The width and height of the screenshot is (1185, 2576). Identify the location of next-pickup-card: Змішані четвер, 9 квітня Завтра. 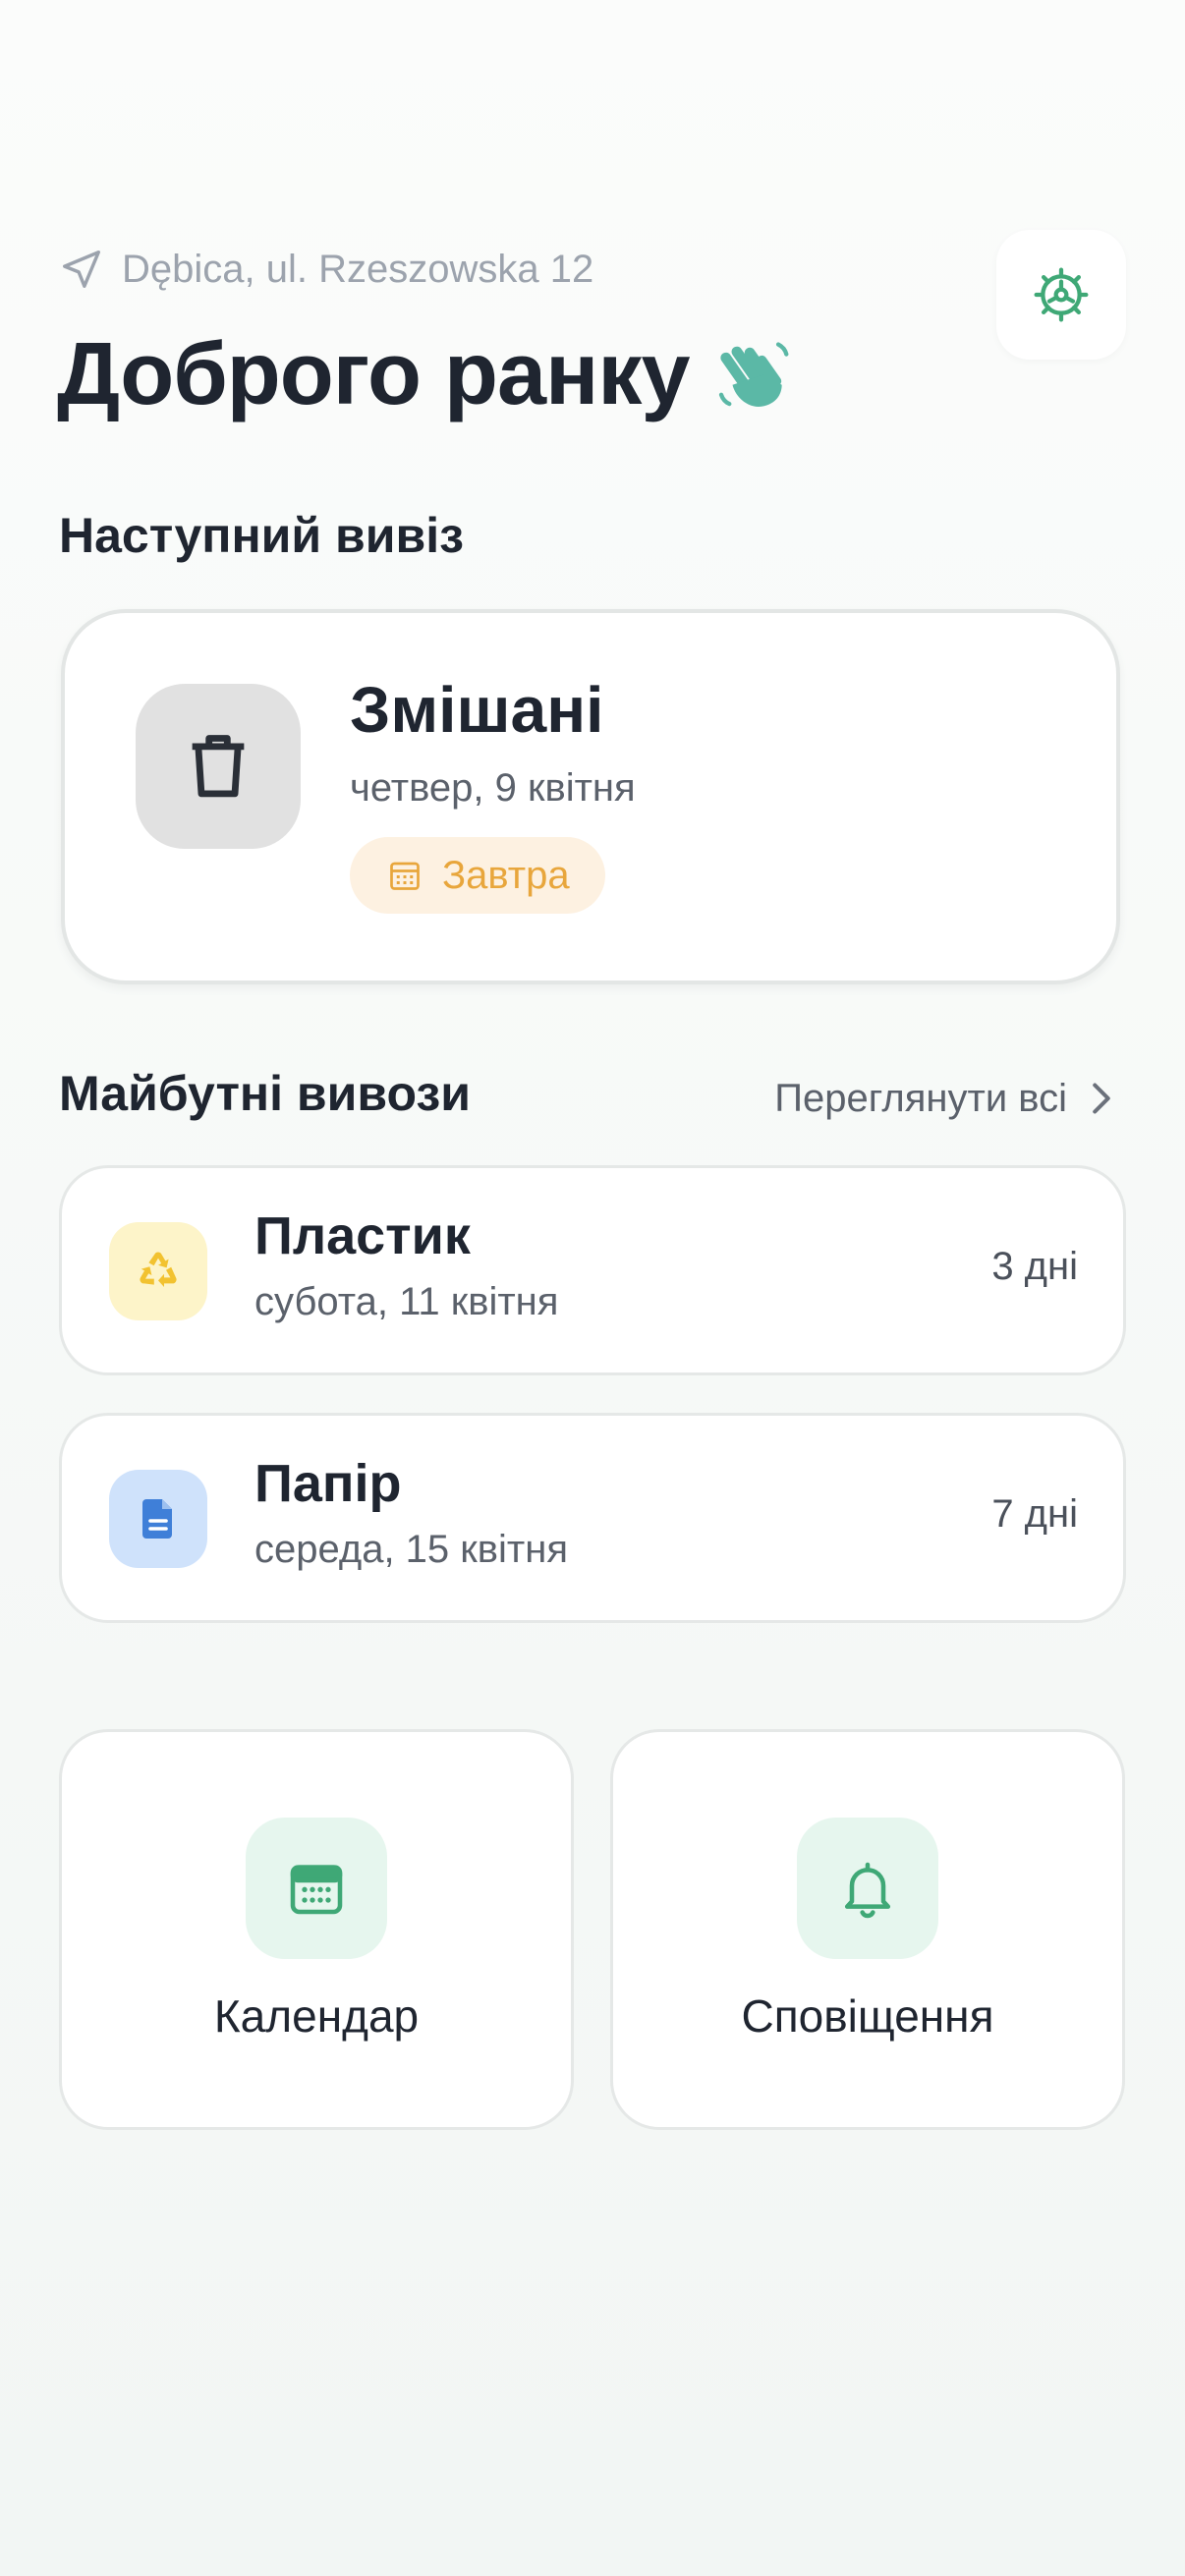
(591, 796).